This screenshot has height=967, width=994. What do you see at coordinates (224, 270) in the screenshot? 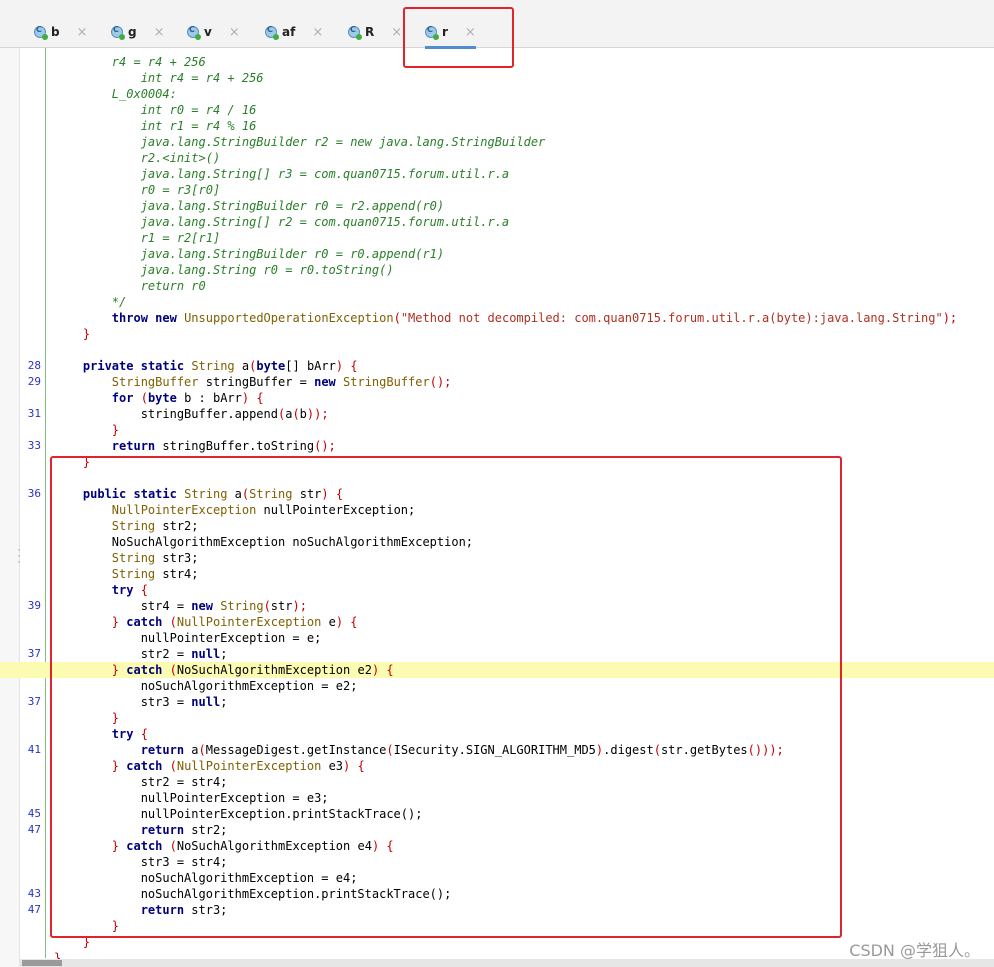
I see `code-text: java.lang.String r0 = r0.toString()` at bounding box center [224, 270].